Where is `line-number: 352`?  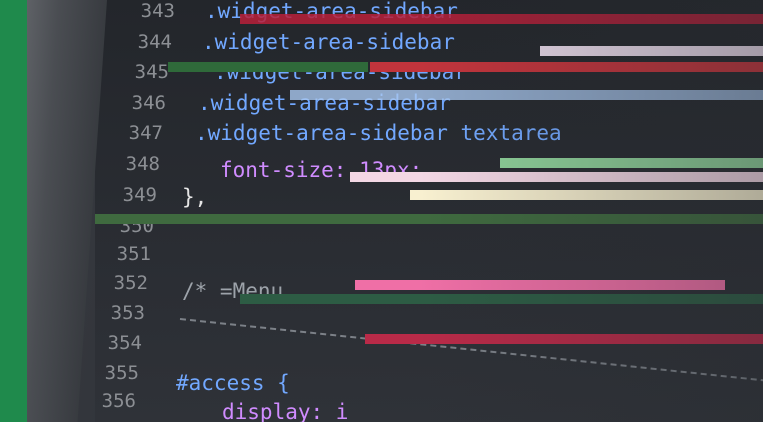
line-number: 352 is located at coordinates (130, 283).